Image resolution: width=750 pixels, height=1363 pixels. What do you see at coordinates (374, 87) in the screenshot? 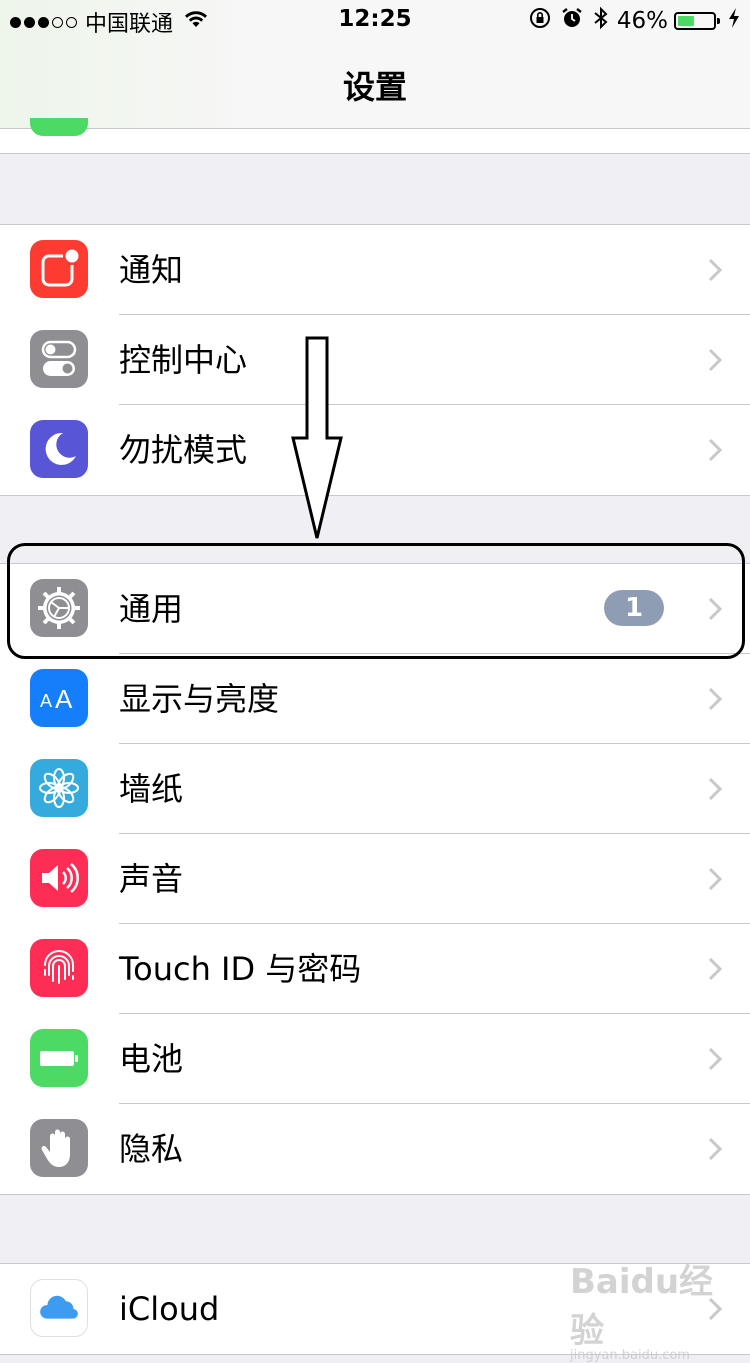
I see `page-title: 设置` at bounding box center [374, 87].